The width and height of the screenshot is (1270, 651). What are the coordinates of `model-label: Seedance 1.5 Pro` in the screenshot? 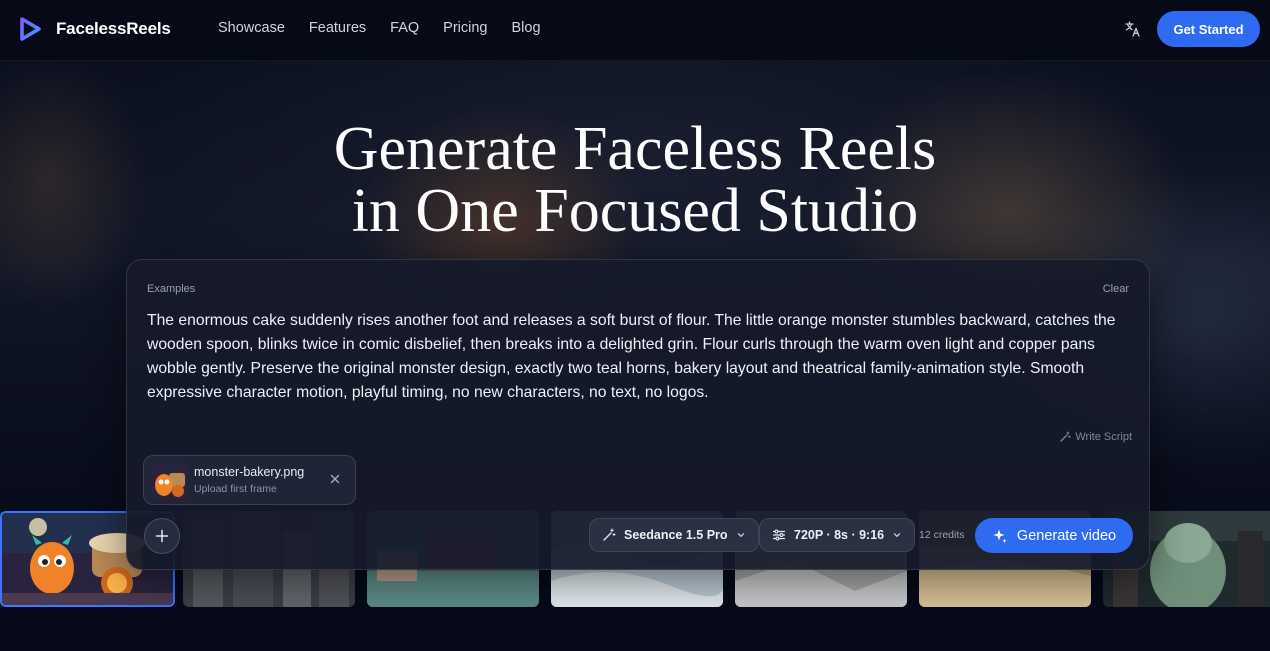 It's located at (676, 535).